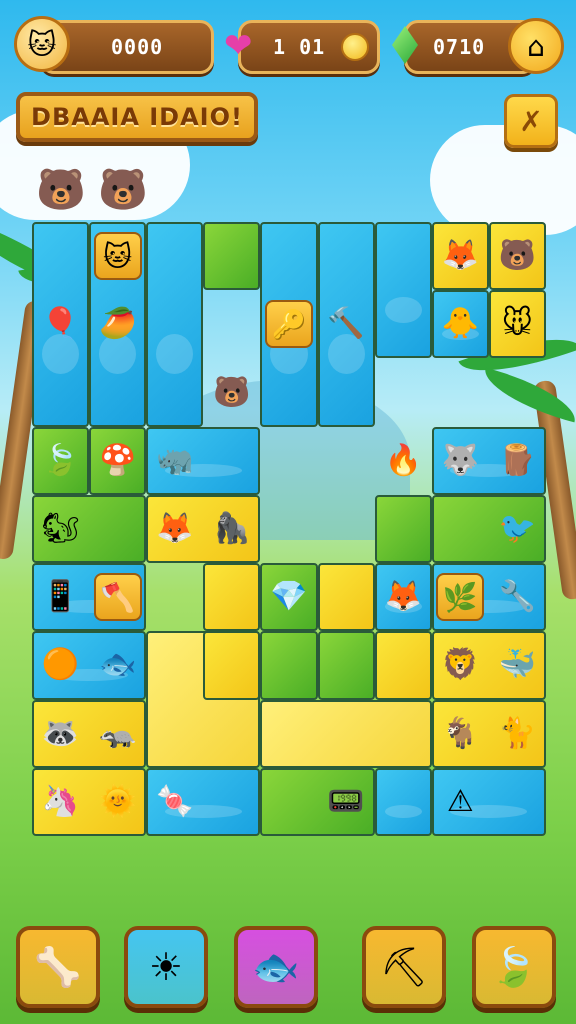 The image size is (576, 1024). I want to click on goat-piece: 🐐, so click(460, 734).